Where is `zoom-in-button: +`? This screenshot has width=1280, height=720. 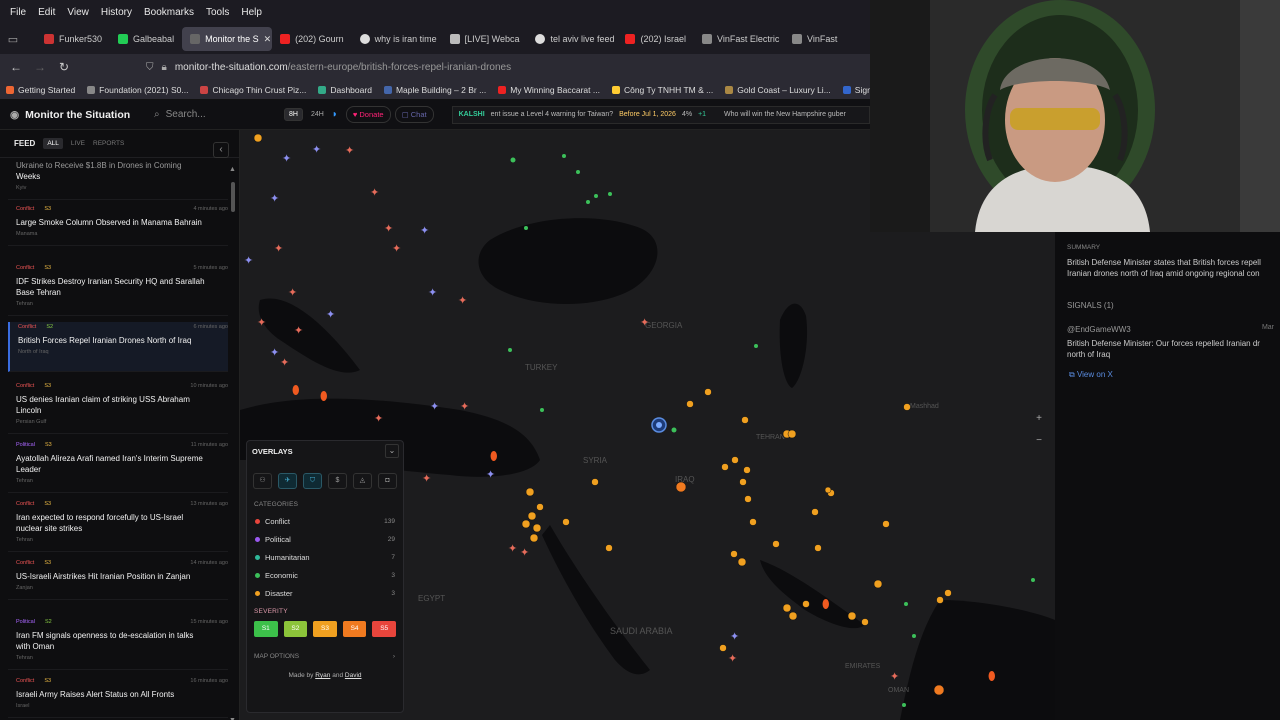 zoom-in-button: + is located at coordinates (1039, 419).